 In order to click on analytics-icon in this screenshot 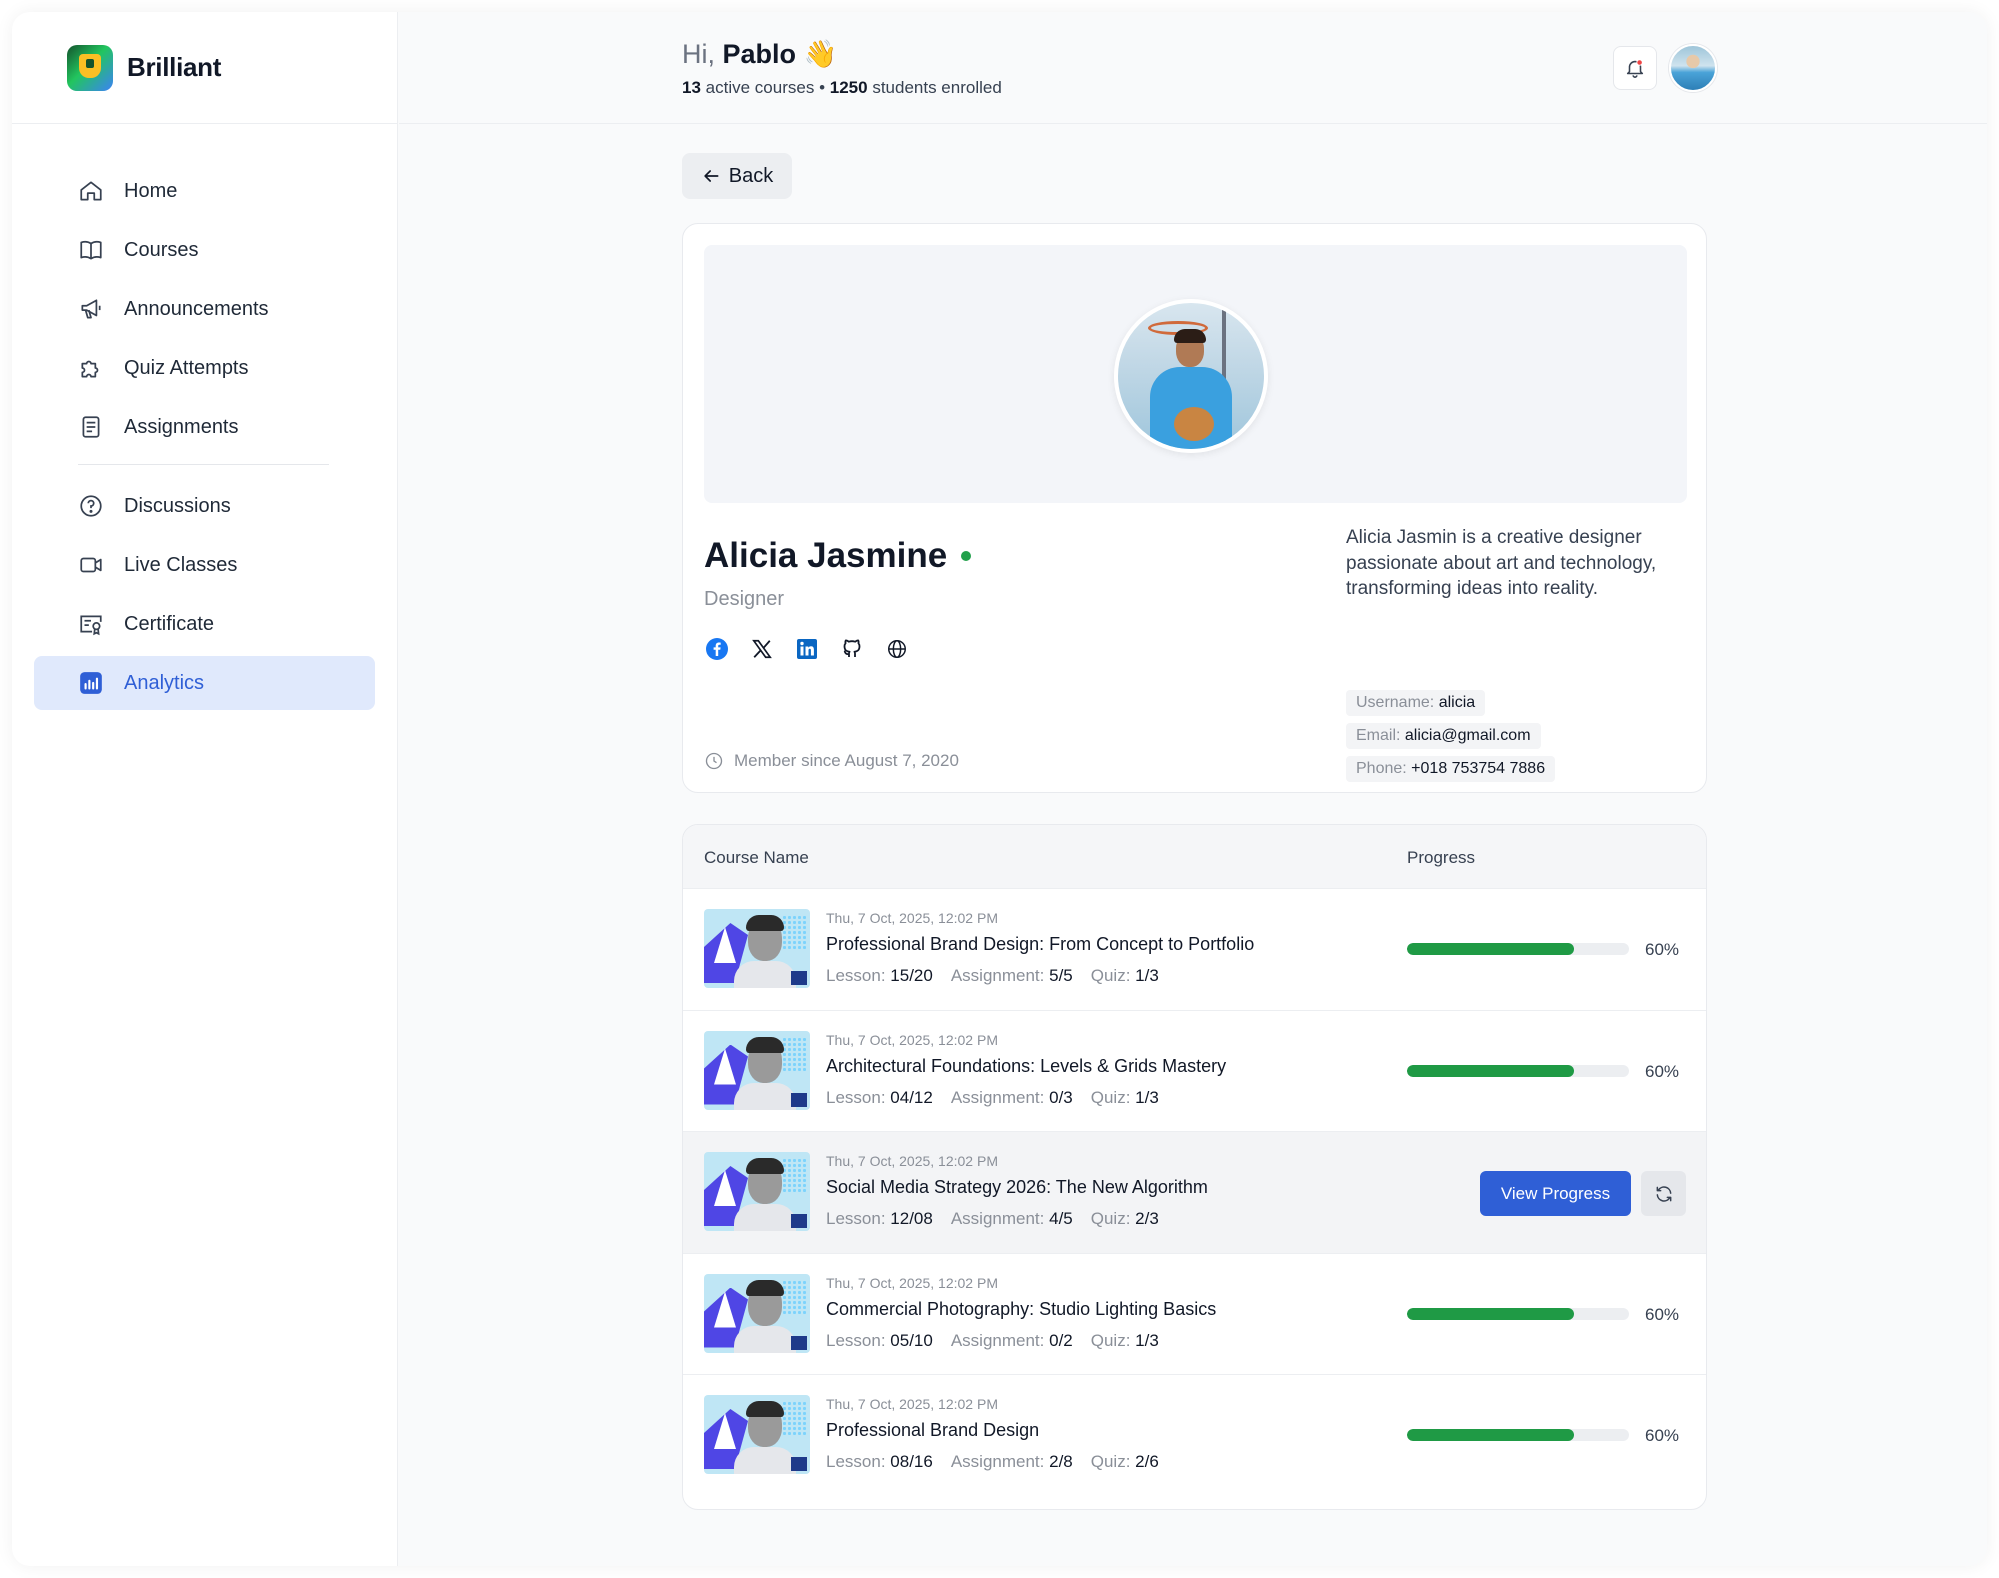, I will do `click(91, 683)`.